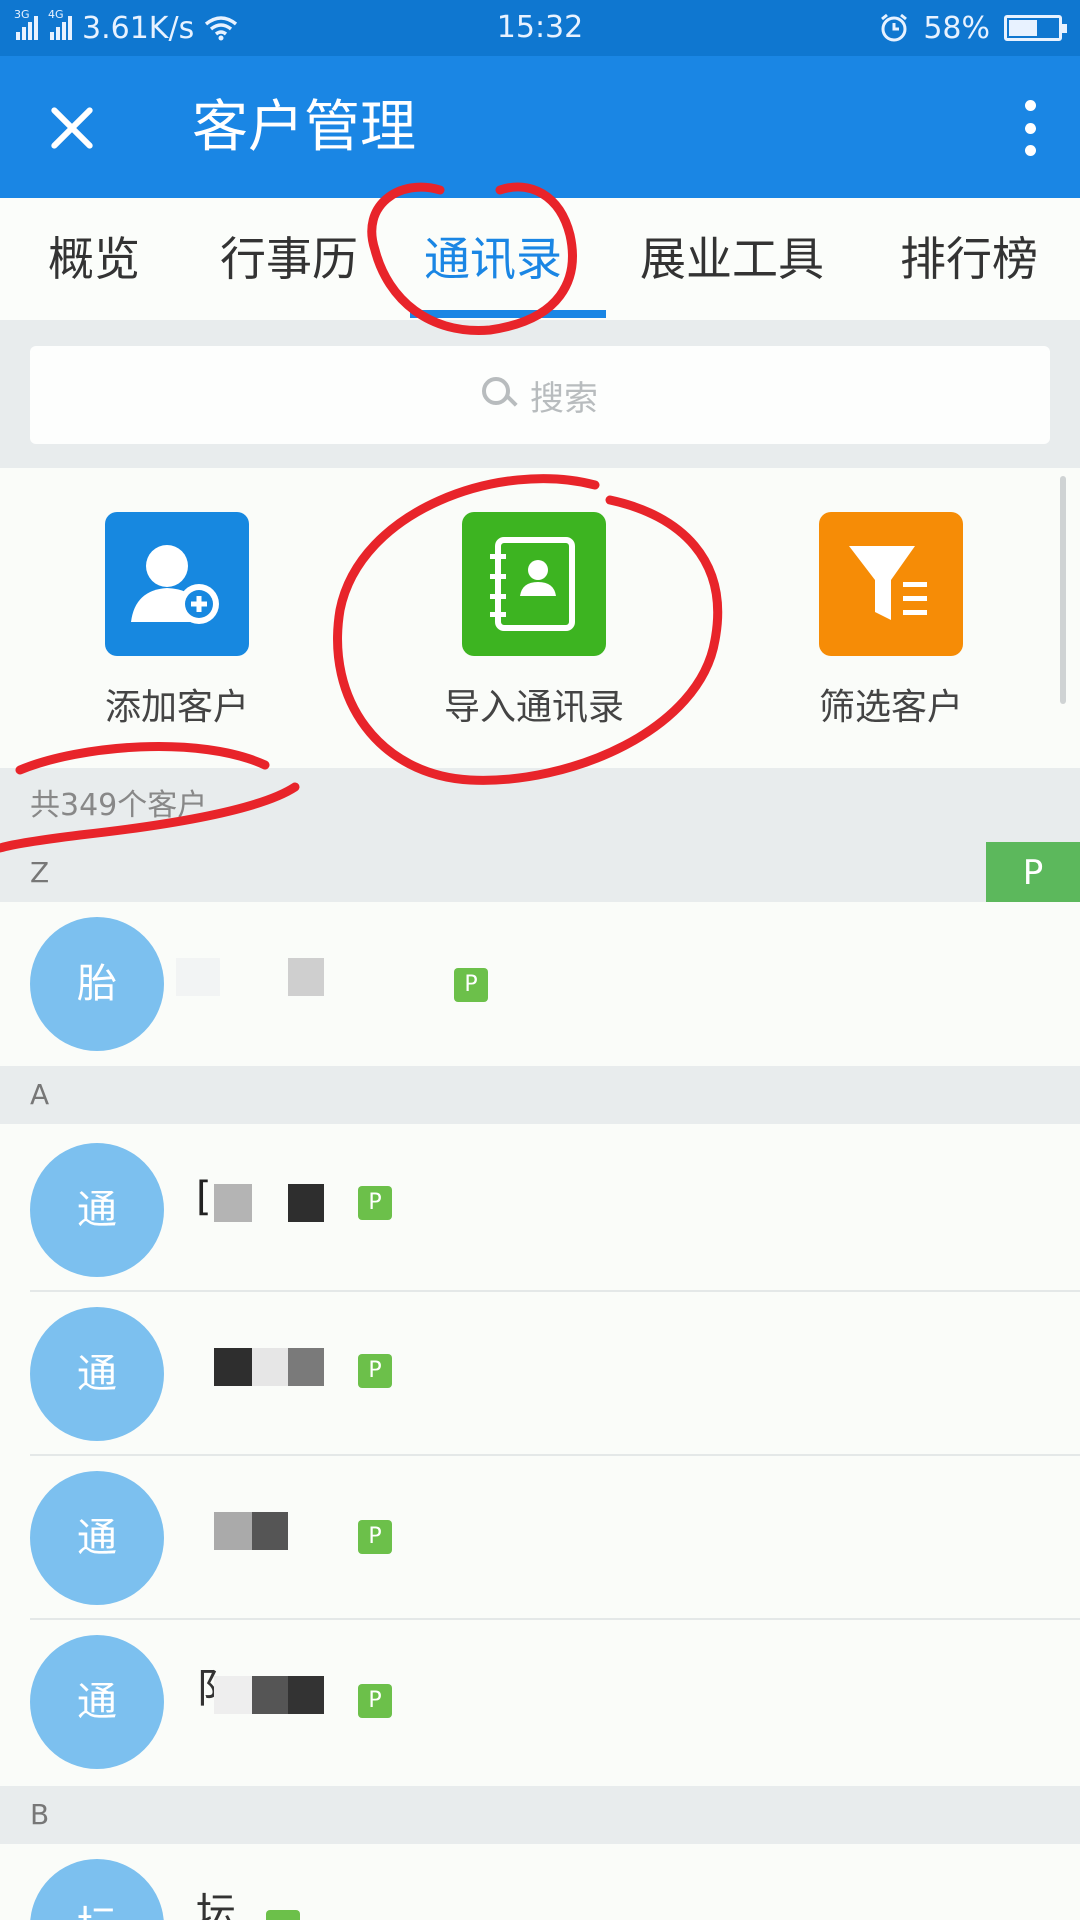 The height and width of the screenshot is (1920, 1080). What do you see at coordinates (177, 584) in the screenshot?
I see `add-user-icon` at bounding box center [177, 584].